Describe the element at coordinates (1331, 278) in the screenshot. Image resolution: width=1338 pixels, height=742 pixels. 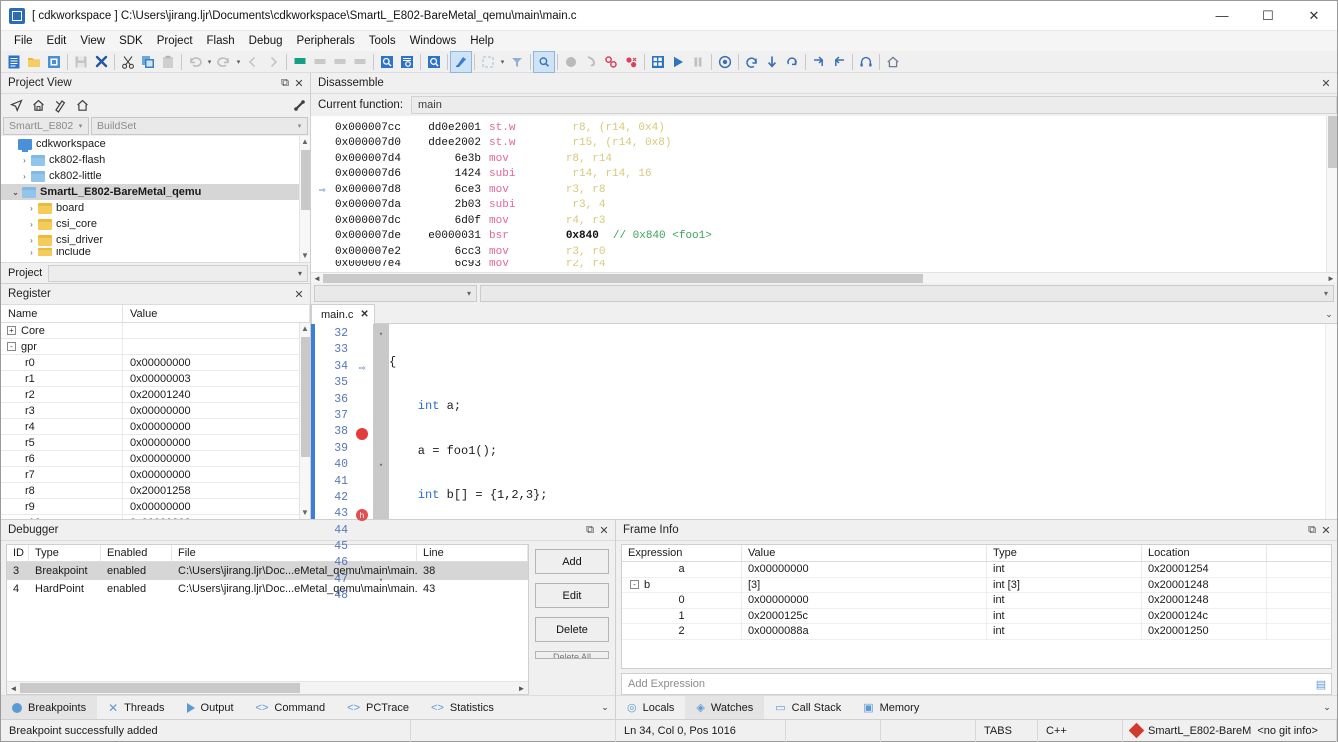
I see `scroll-right-icon: ►` at that location.